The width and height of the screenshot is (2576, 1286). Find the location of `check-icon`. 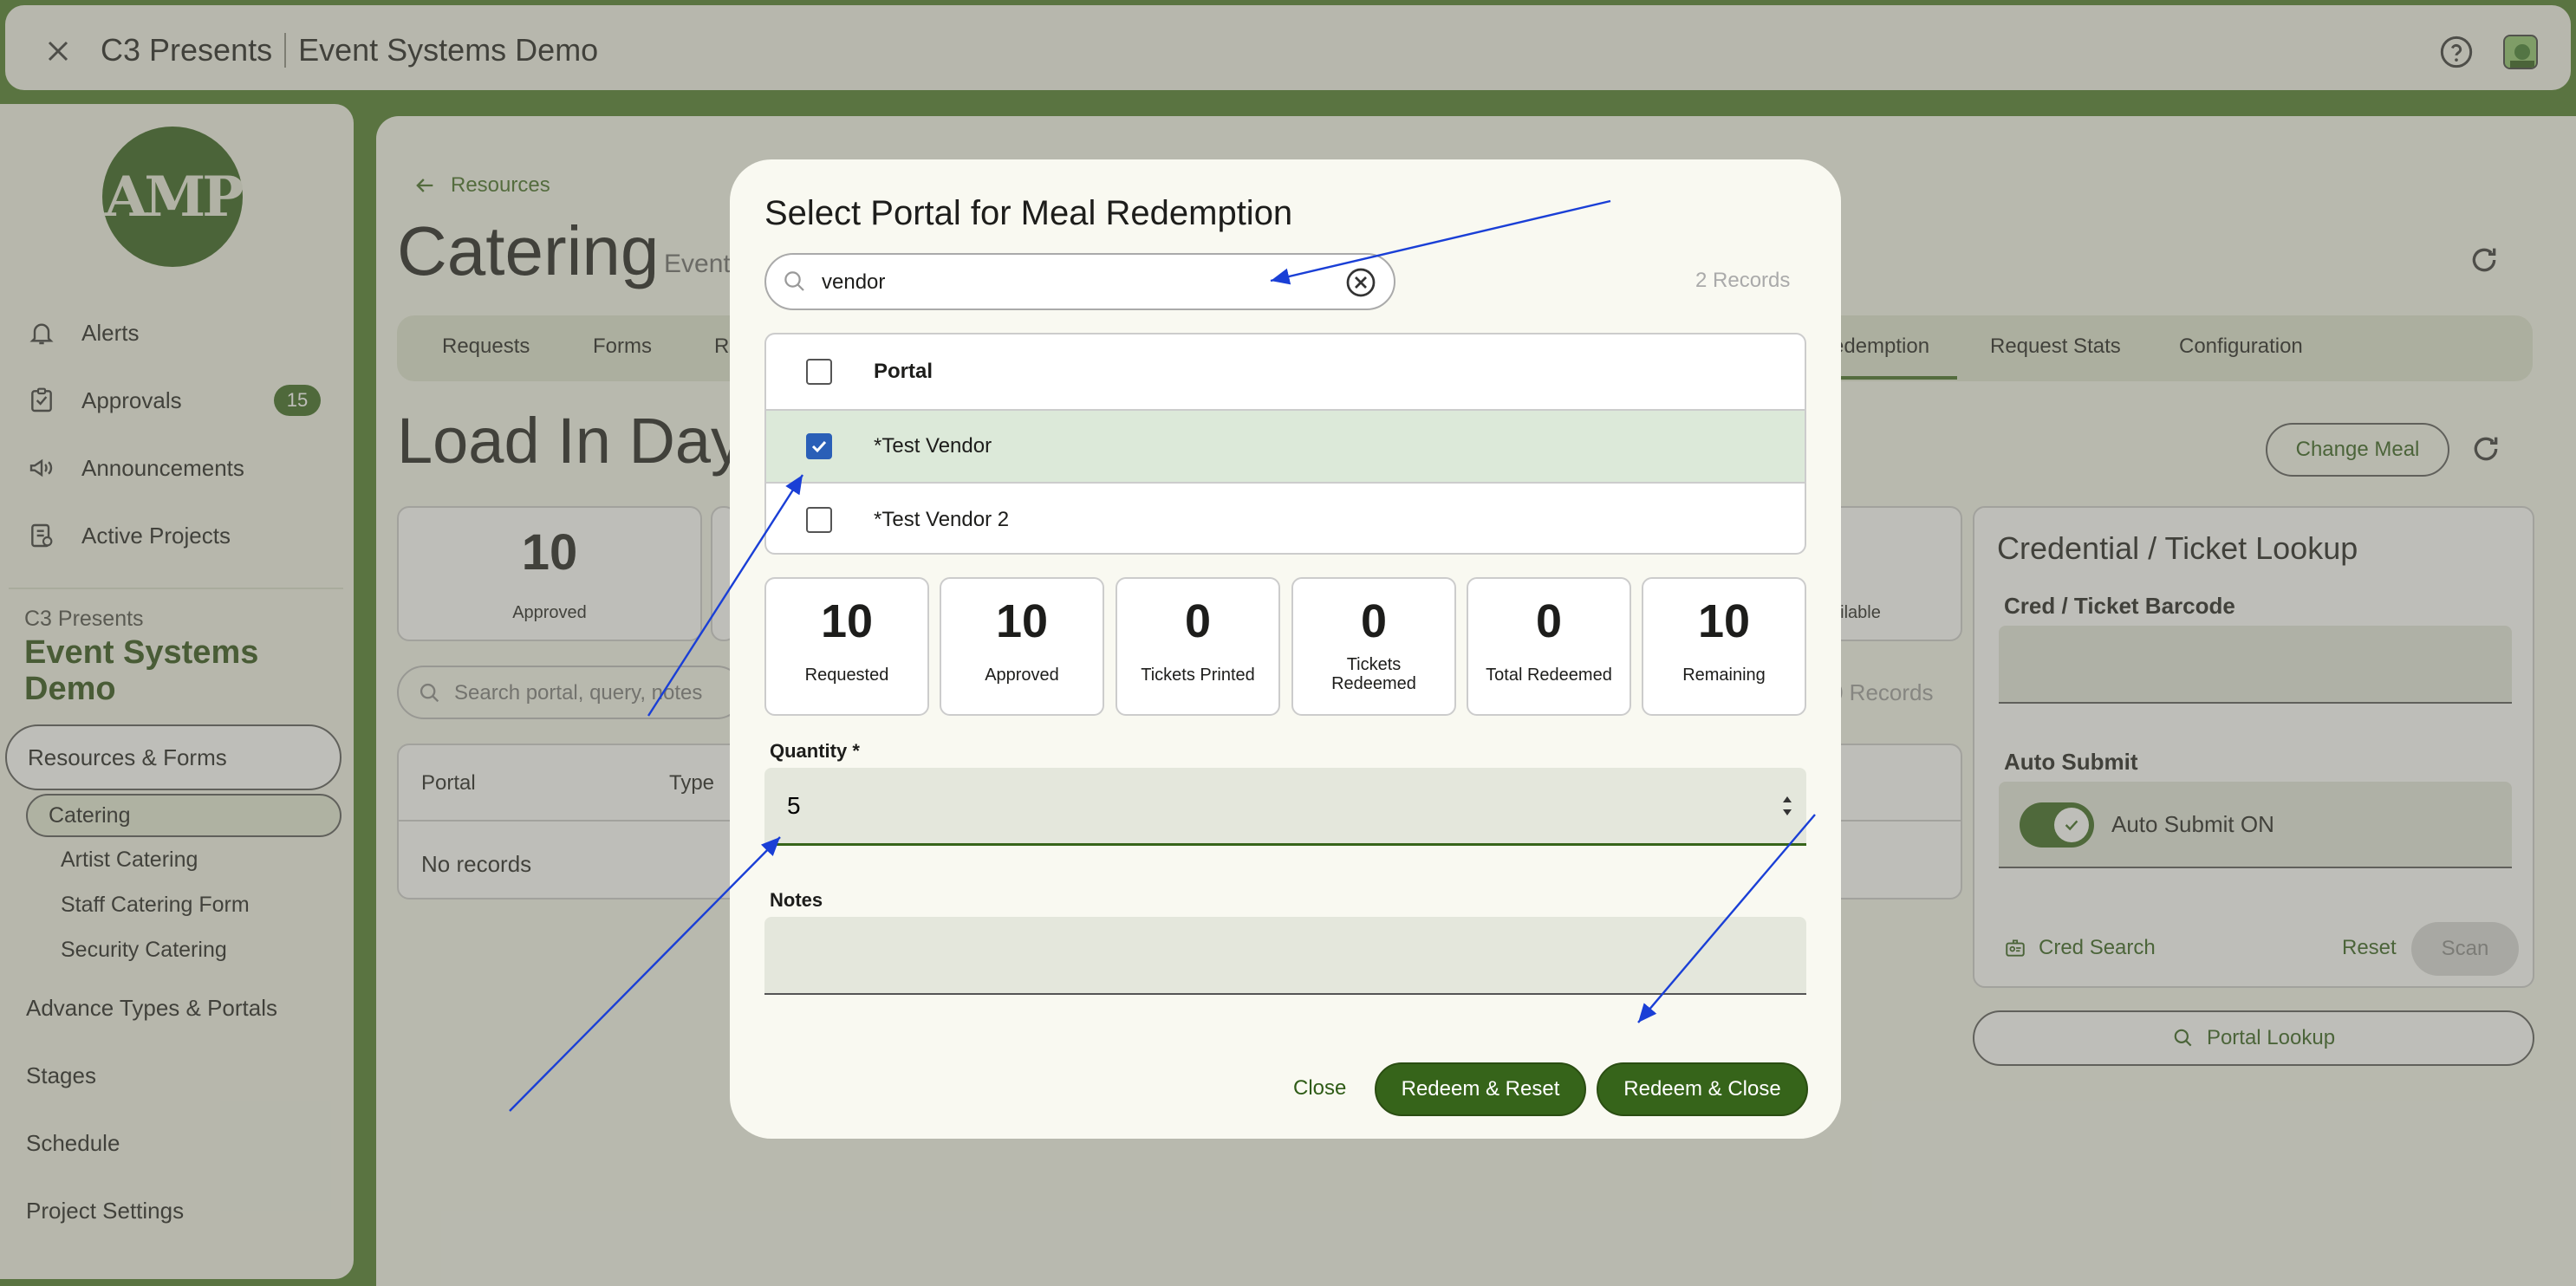

check-icon is located at coordinates (819, 446).